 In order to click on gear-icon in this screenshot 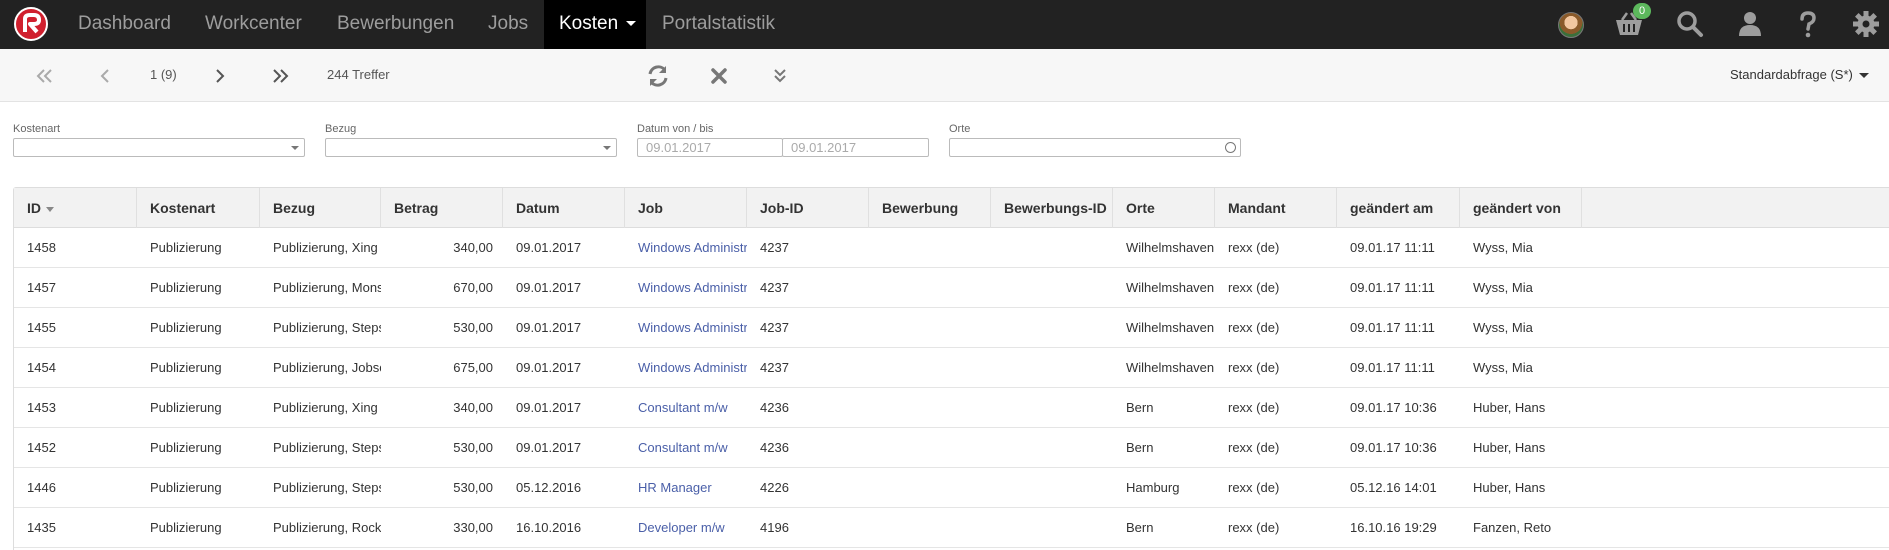, I will do `click(1866, 24)`.